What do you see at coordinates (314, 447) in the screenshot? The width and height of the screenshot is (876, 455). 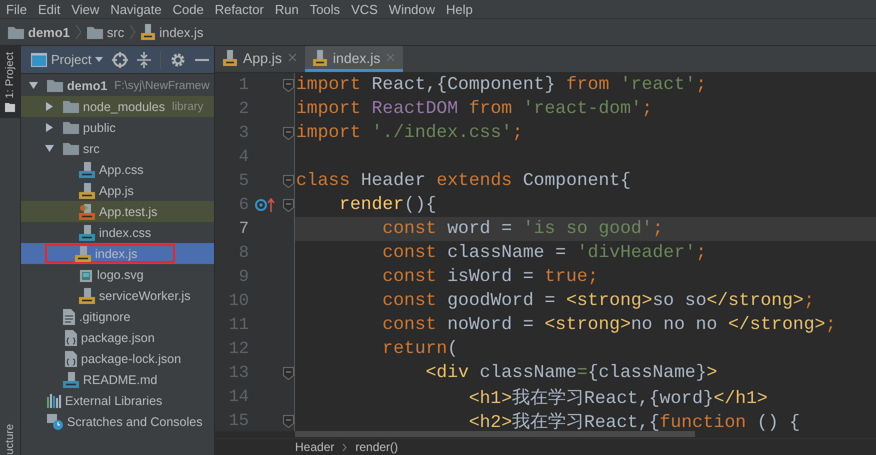 I see `structure-breadcrumb: Header` at bounding box center [314, 447].